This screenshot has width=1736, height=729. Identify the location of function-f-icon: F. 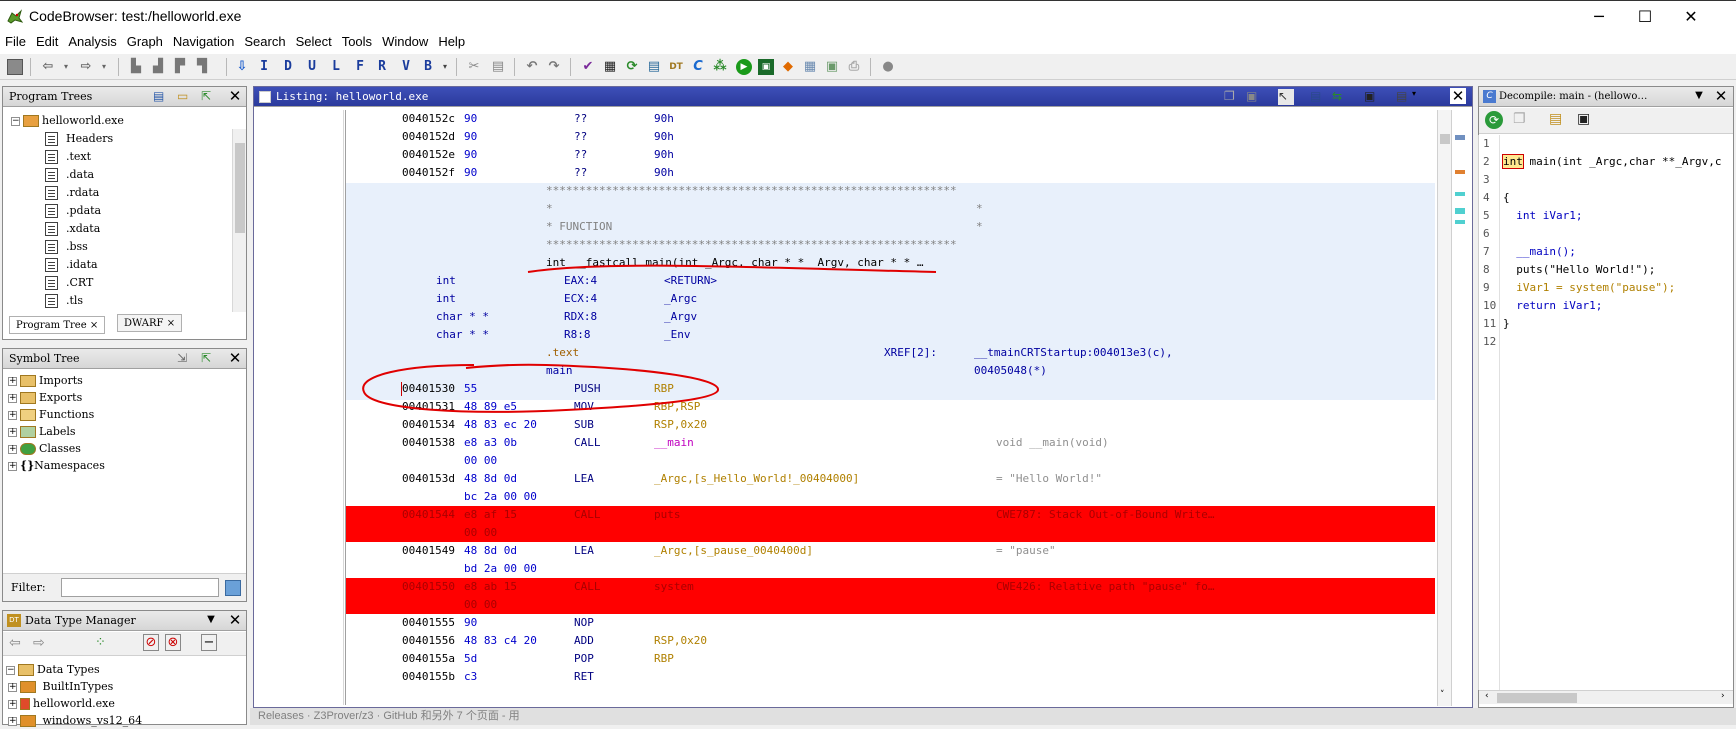
(360, 67).